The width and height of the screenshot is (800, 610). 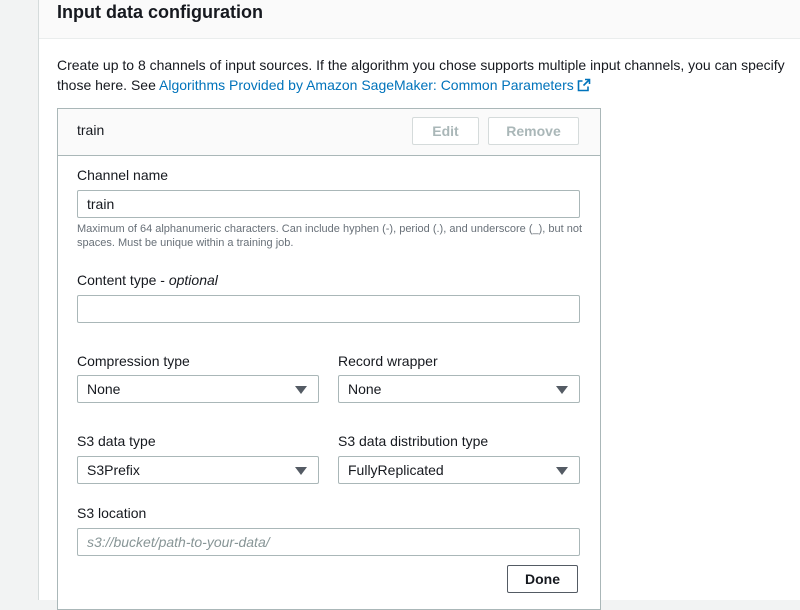 I want to click on record-wrapper-select: None, so click(x=459, y=389).